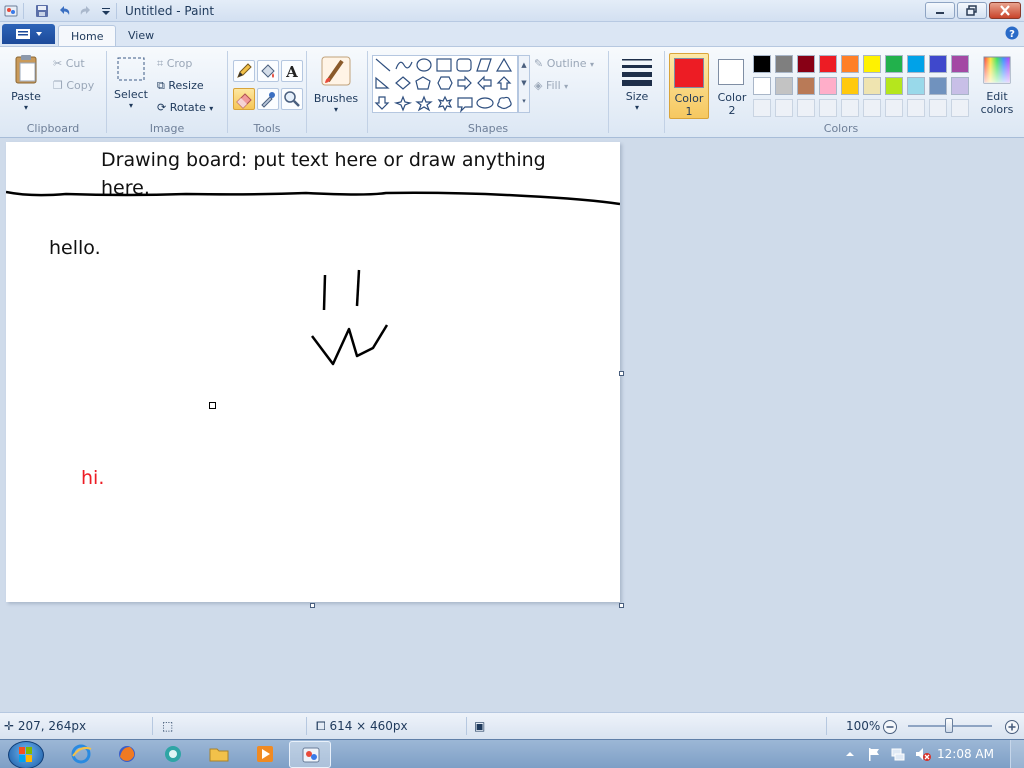  I want to click on chat-app-icon, so click(173, 754).